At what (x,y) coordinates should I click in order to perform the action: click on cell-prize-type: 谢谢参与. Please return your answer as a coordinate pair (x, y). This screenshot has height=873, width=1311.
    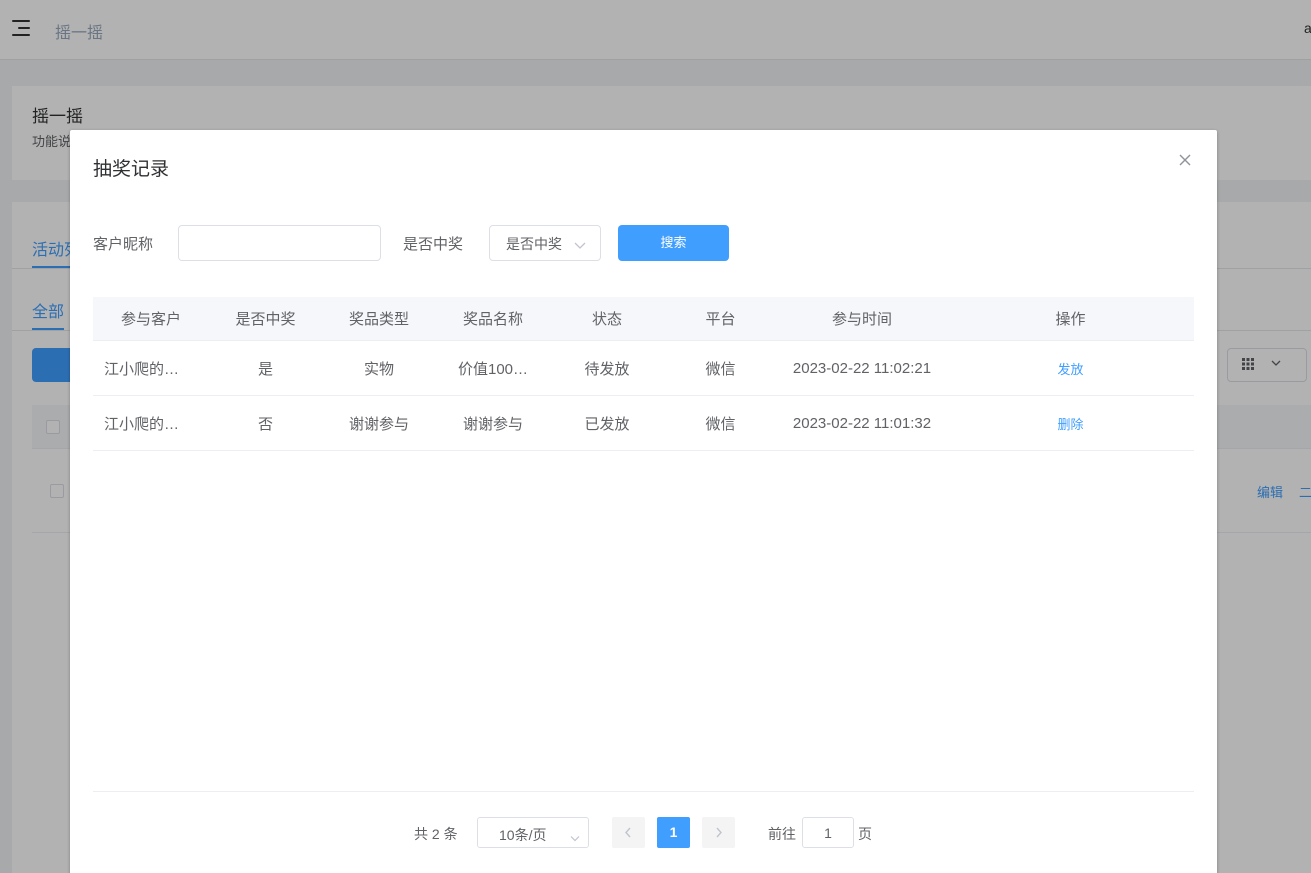
    Looking at the image, I should click on (378, 424).